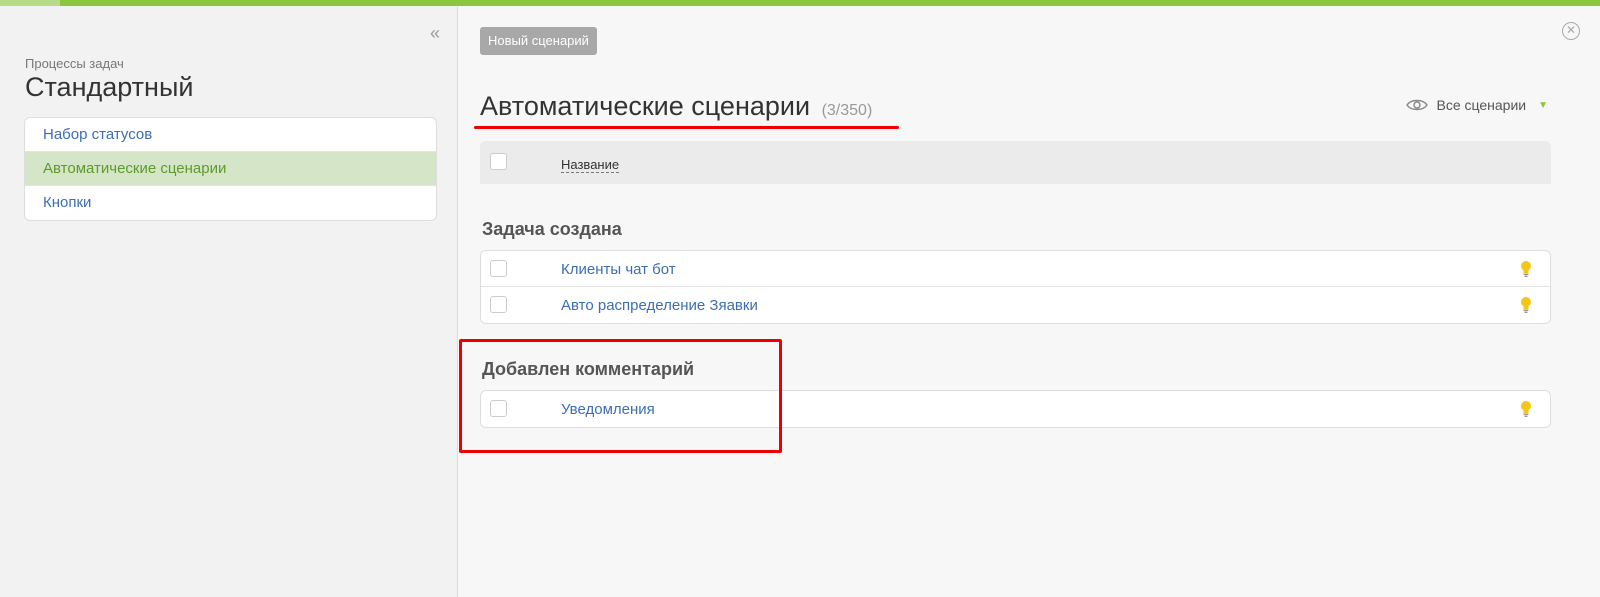 The height and width of the screenshot is (597, 1600). Describe the element at coordinates (74, 63) in the screenshot. I see `breadcrumb: Процессы задач` at that location.